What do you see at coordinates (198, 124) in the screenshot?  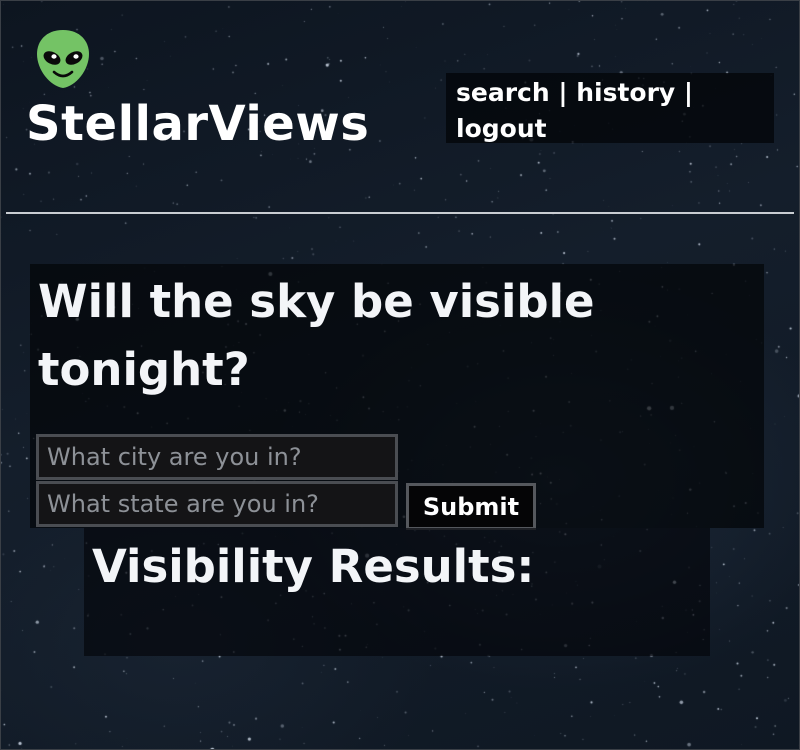 I see `brand-title: StellarViews` at bounding box center [198, 124].